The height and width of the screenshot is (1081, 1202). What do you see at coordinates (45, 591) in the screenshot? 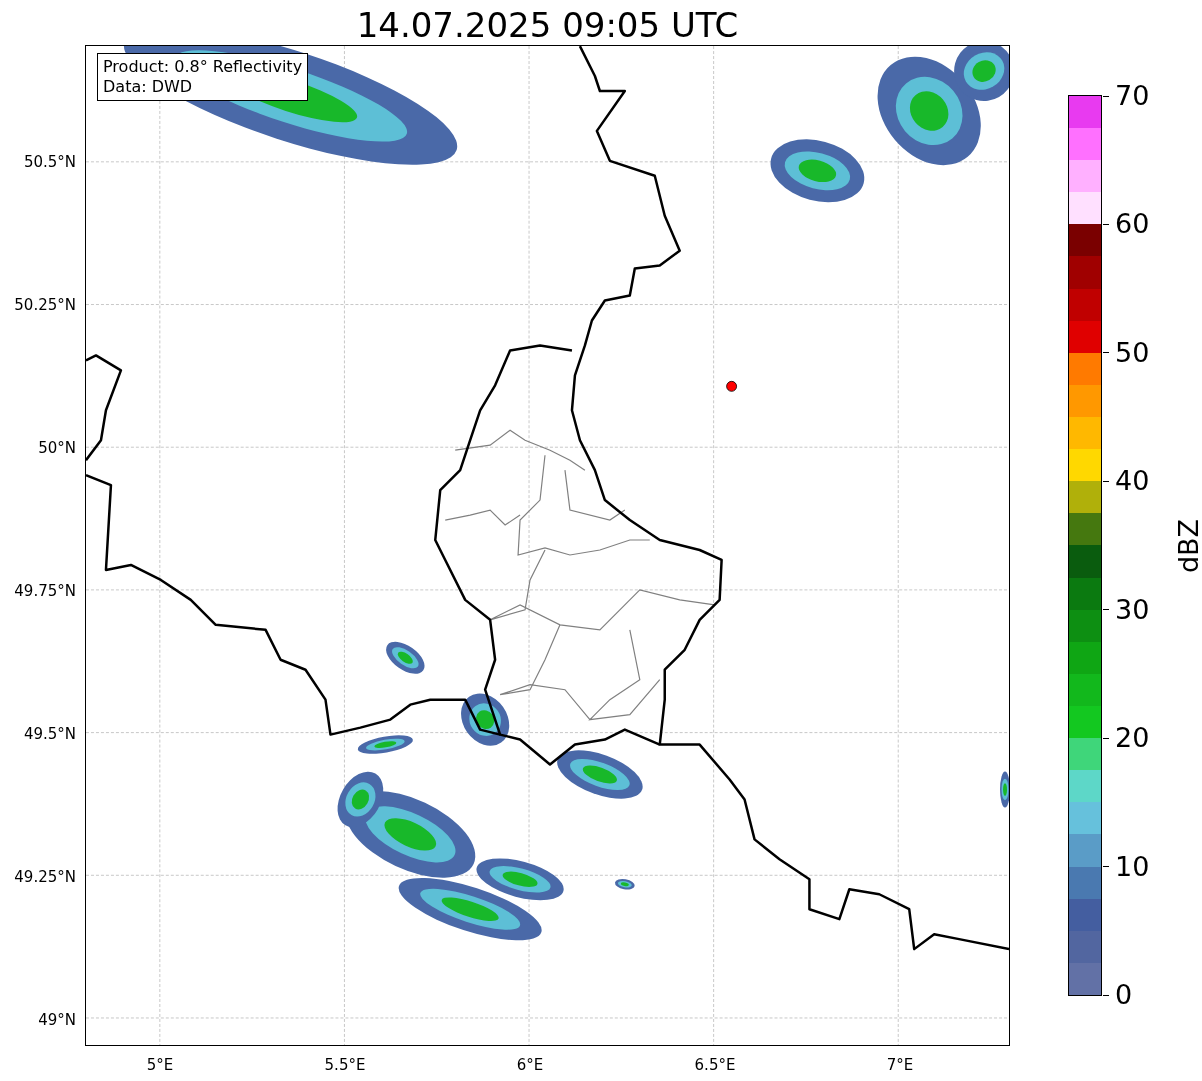
I see `y-tick-label: 49.75°N` at bounding box center [45, 591].